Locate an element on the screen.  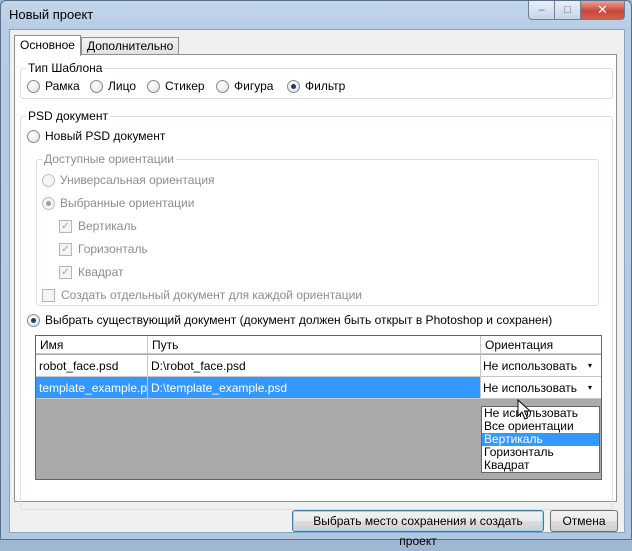
radio-filter-label: Фильтр is located at coordinates (325, 86).